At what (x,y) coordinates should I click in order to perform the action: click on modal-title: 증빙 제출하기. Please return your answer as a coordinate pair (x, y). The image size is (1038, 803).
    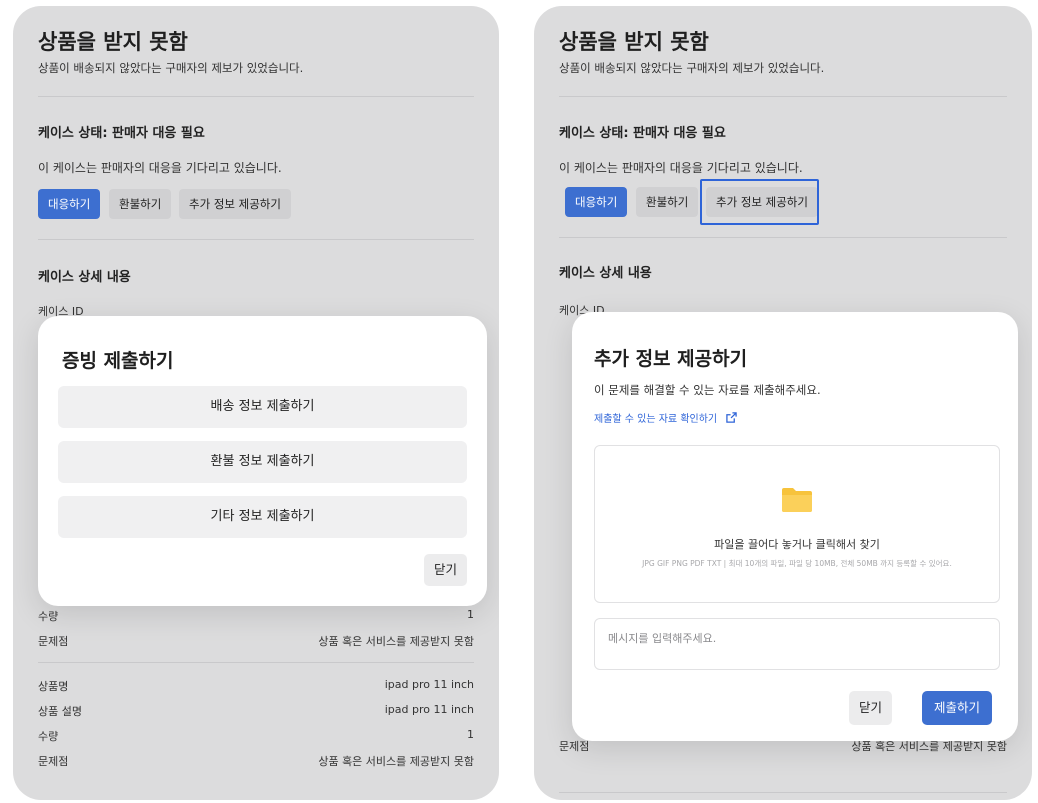
    Looking at the image, I should click on (118, 361).